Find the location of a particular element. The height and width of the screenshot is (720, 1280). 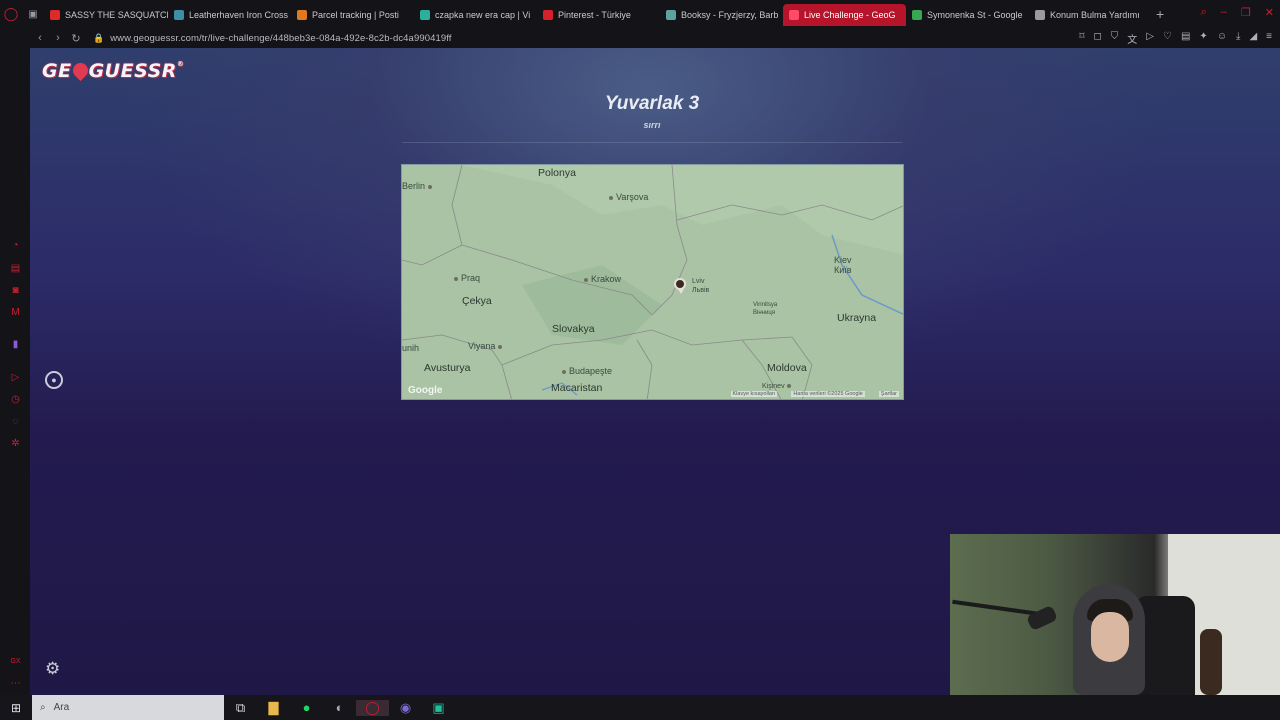

title-divider is located at coordinates (652, 142).